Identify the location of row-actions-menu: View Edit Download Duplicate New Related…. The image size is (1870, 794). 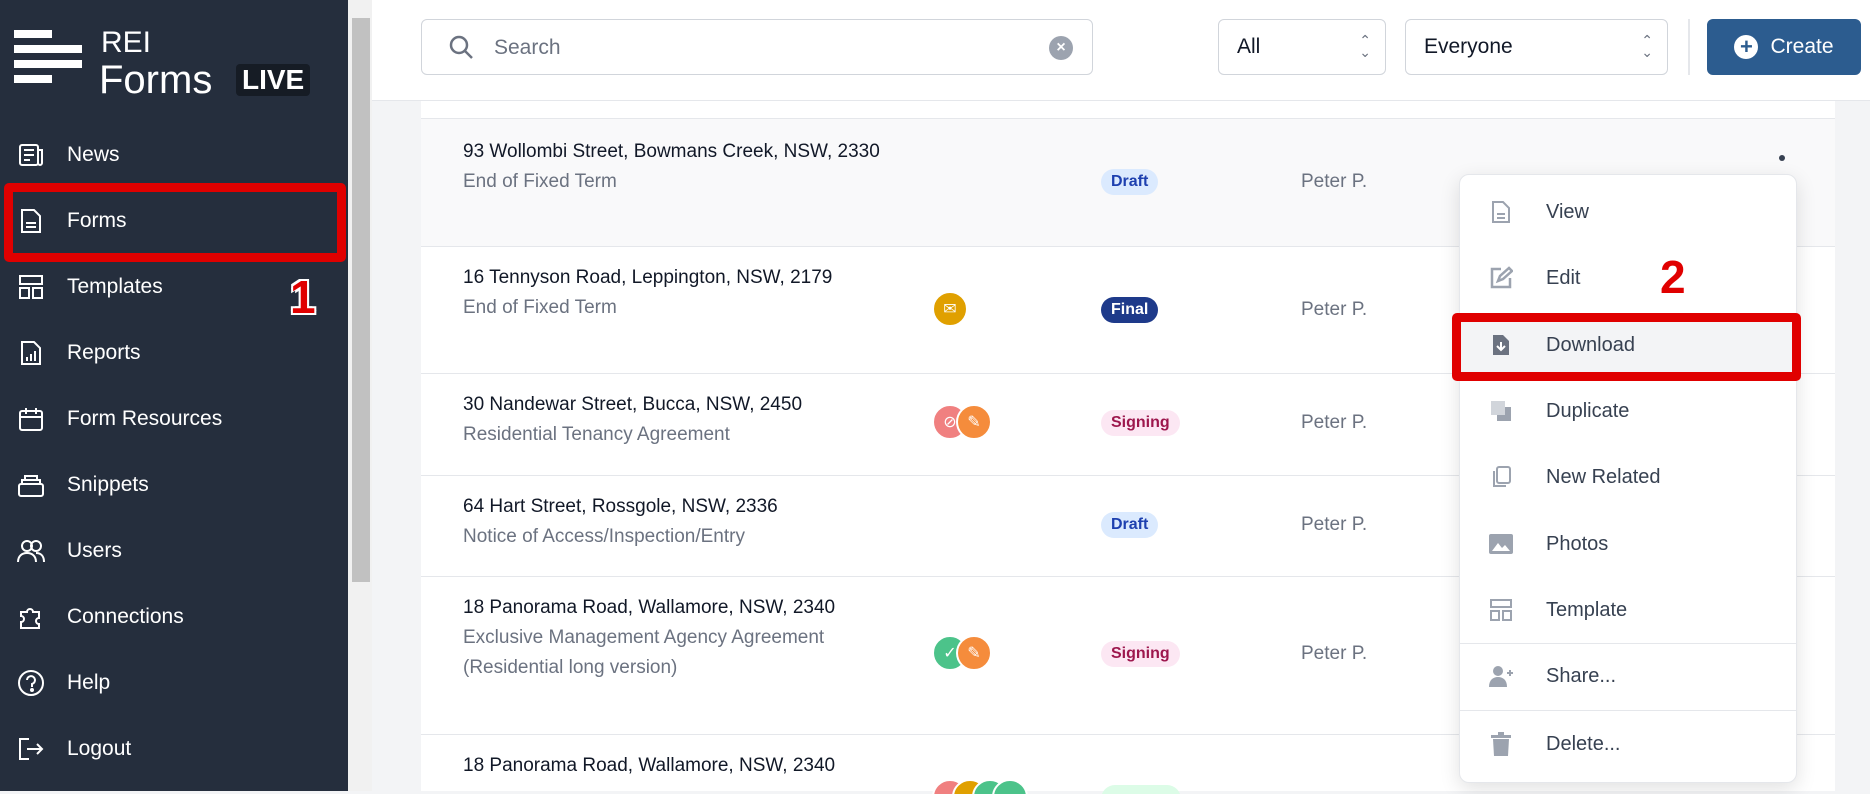
(1628, 478).